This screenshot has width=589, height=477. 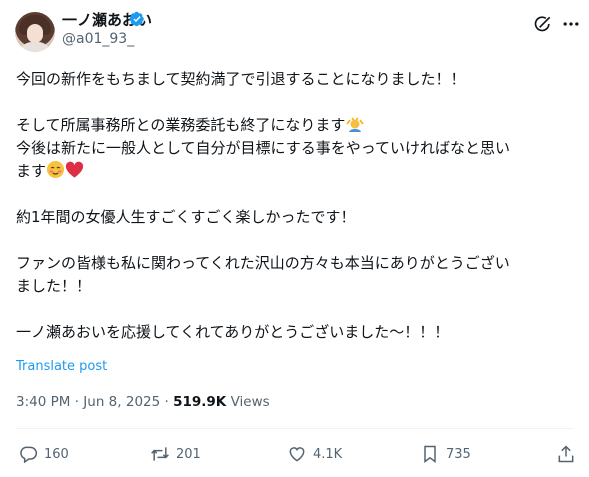 I want to click on tweet-line: 今後は新たに一般人として自分が目標にする事をやっていければなと思い, so click(x=263, y=148).